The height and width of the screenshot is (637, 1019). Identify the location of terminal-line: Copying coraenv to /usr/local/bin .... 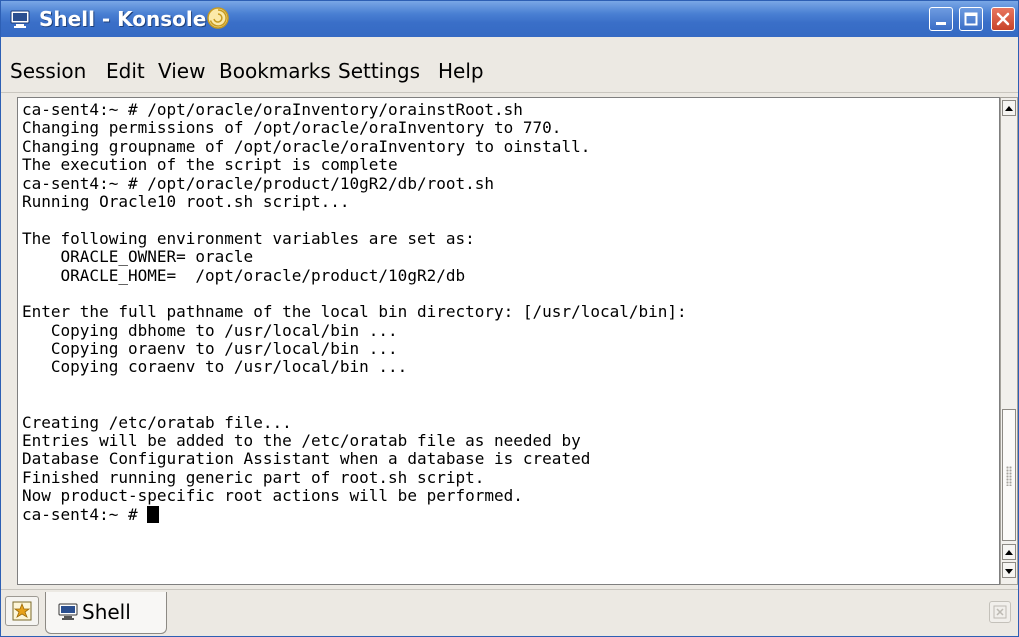
(215, 367).